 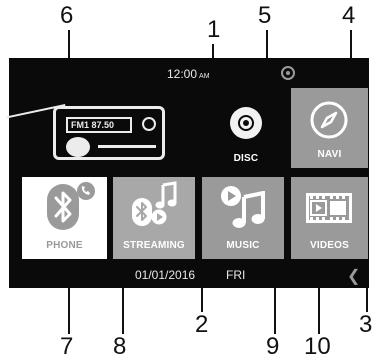 I want to click on radio-widget: FM1 87.50, so click(x=86, y=126).